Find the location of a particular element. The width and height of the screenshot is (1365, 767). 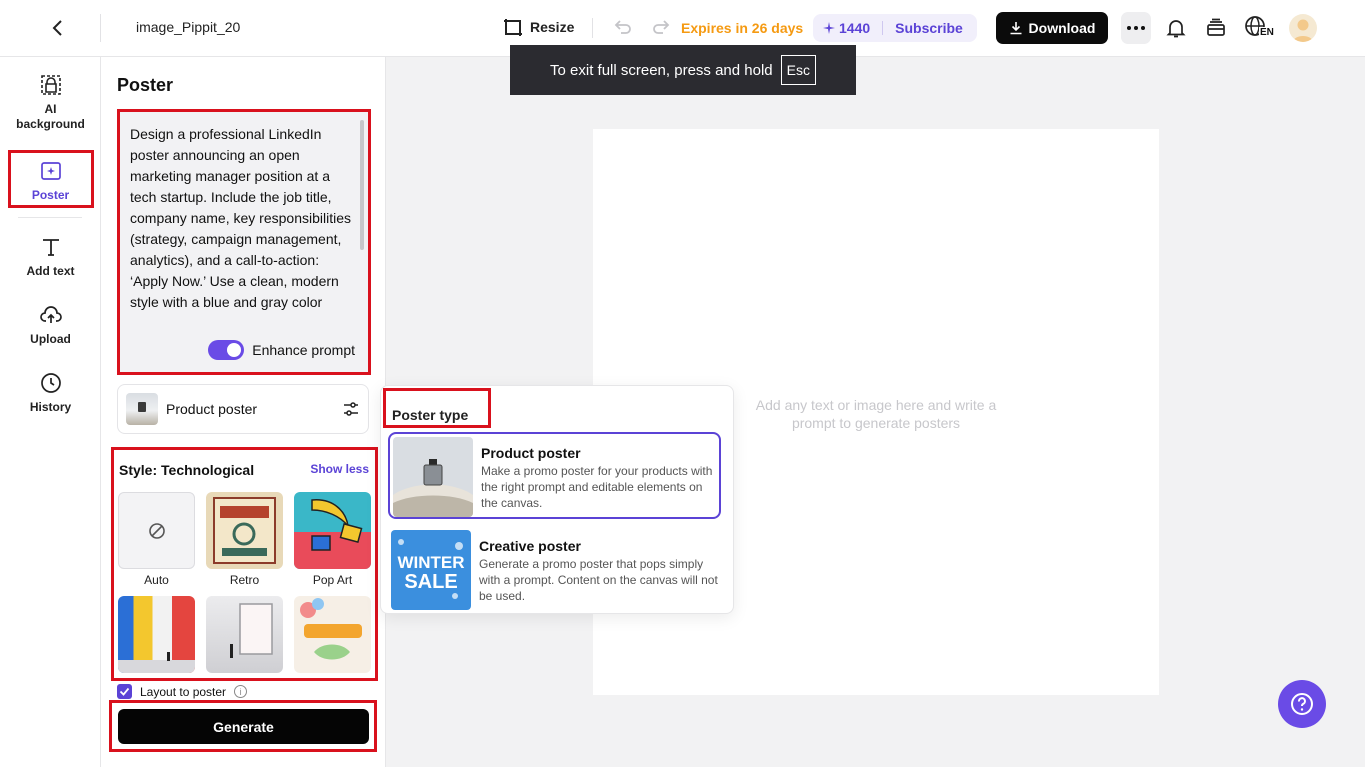

toast-key: Esc is located at coordinates (798, 70).